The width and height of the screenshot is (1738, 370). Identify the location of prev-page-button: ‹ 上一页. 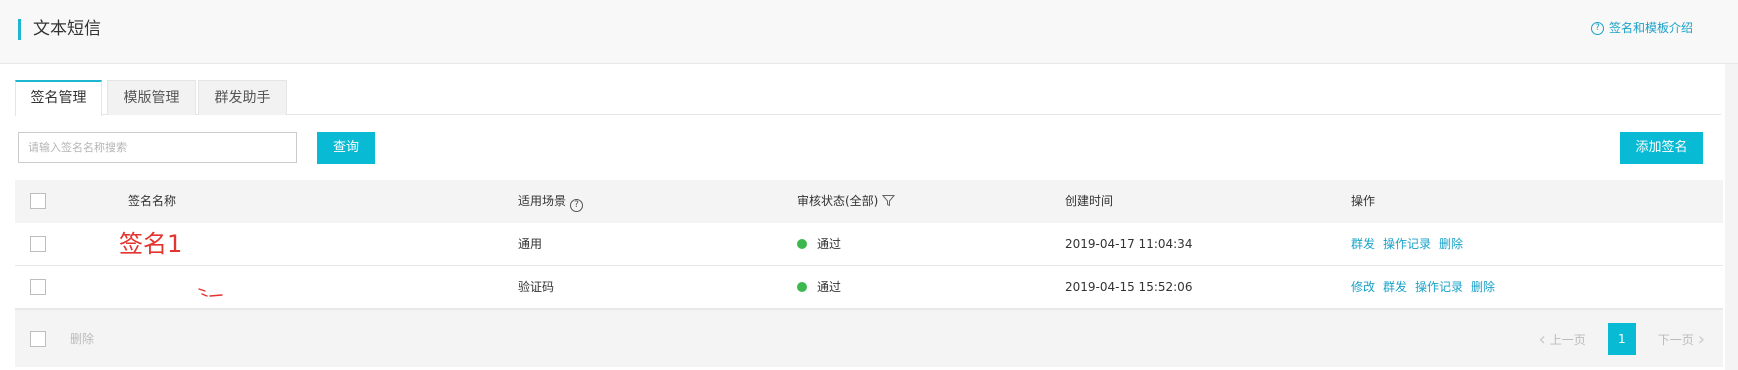
(1560, 339).